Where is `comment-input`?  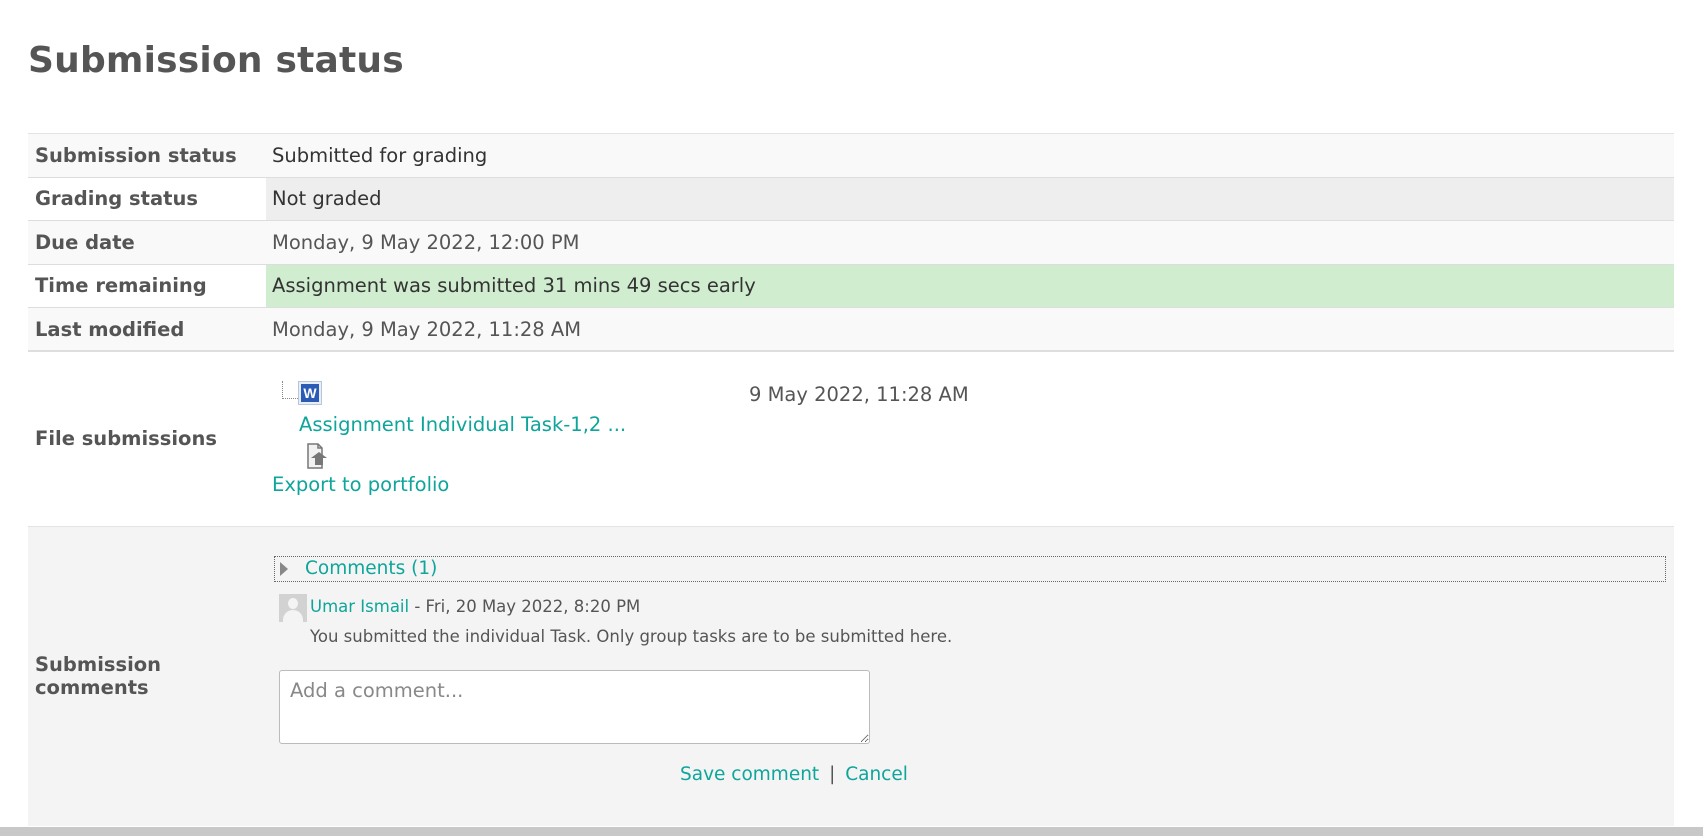 comment-input is located at coordinates (574, 707).